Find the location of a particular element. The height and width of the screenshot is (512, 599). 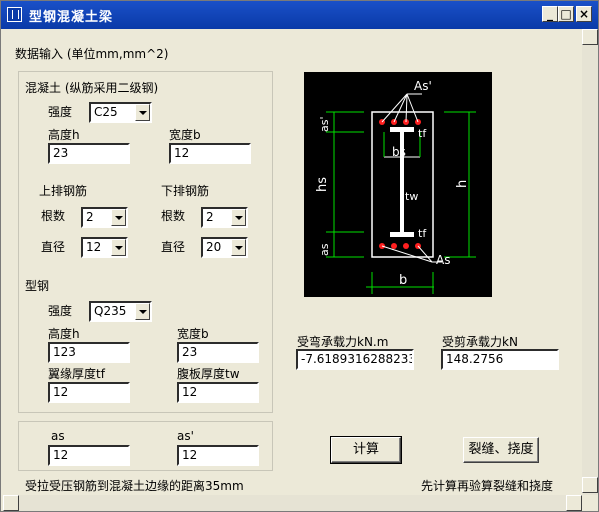

as-prime-label: as' is located at coordinates (185, 436).